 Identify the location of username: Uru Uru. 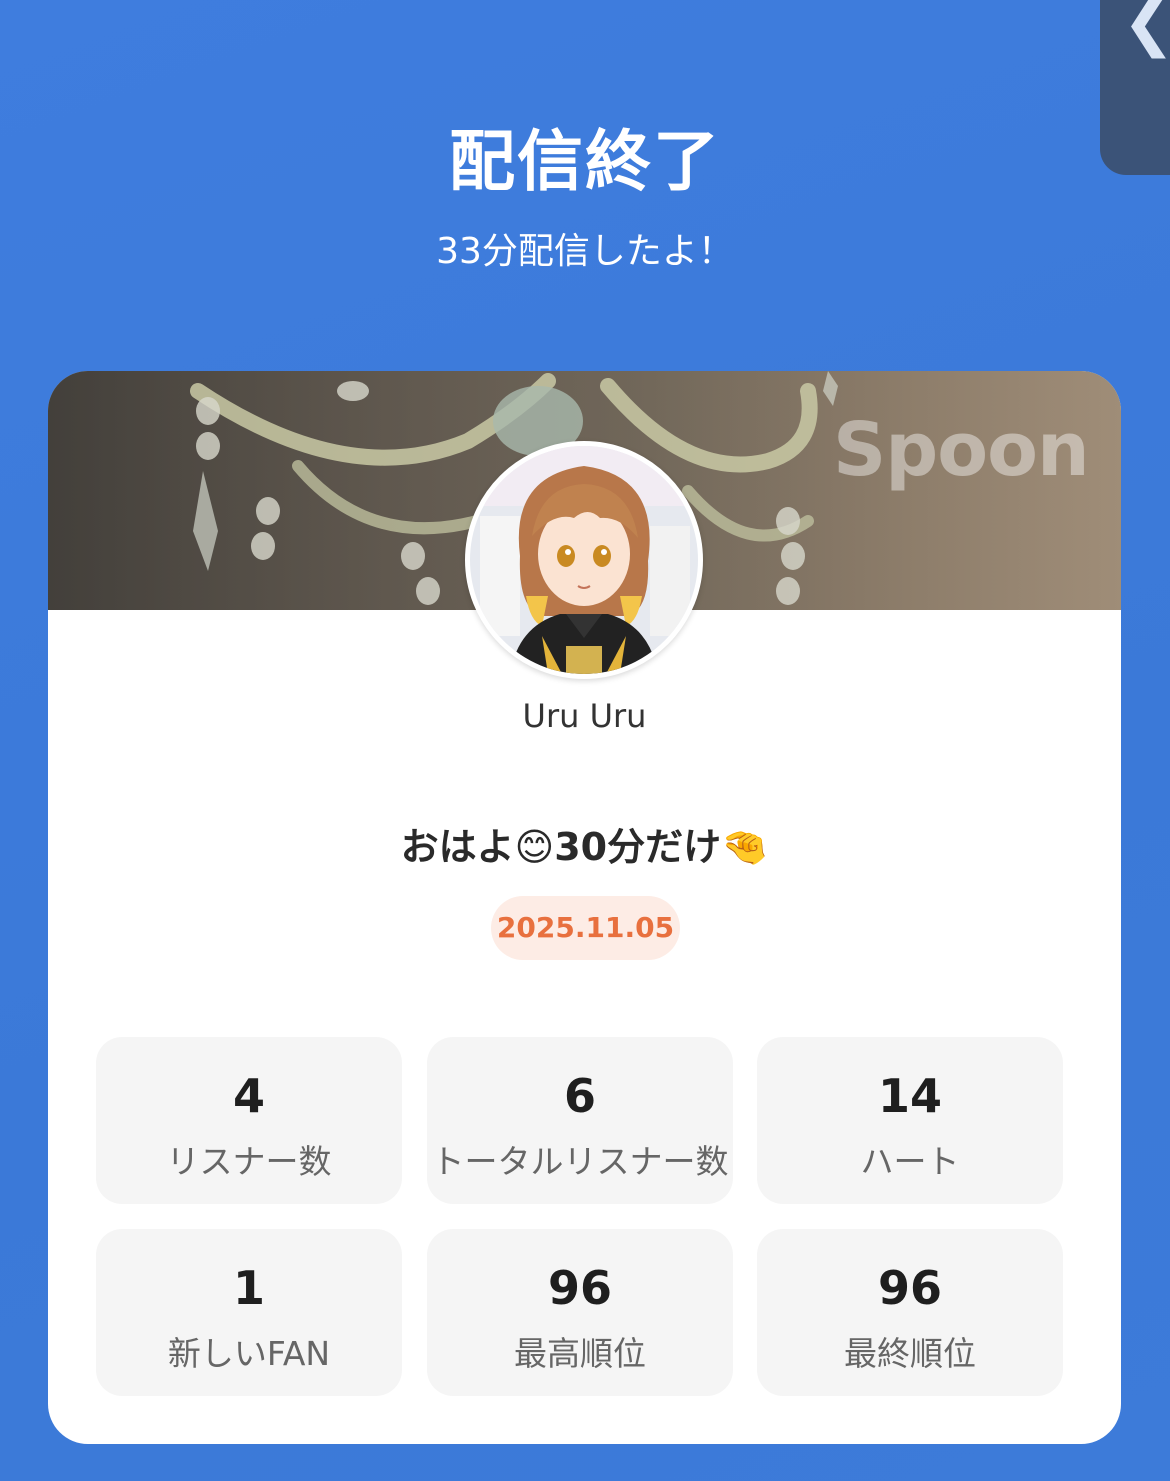
(584, 716).